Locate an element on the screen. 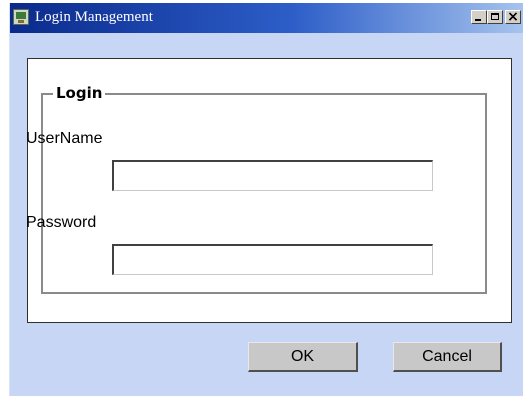  username-label: UserName is located at coordinates (64, 138).